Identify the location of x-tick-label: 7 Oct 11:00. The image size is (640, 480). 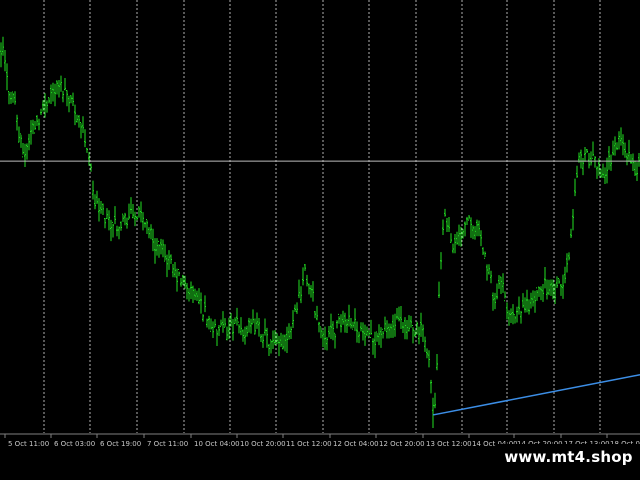
(167, 444).